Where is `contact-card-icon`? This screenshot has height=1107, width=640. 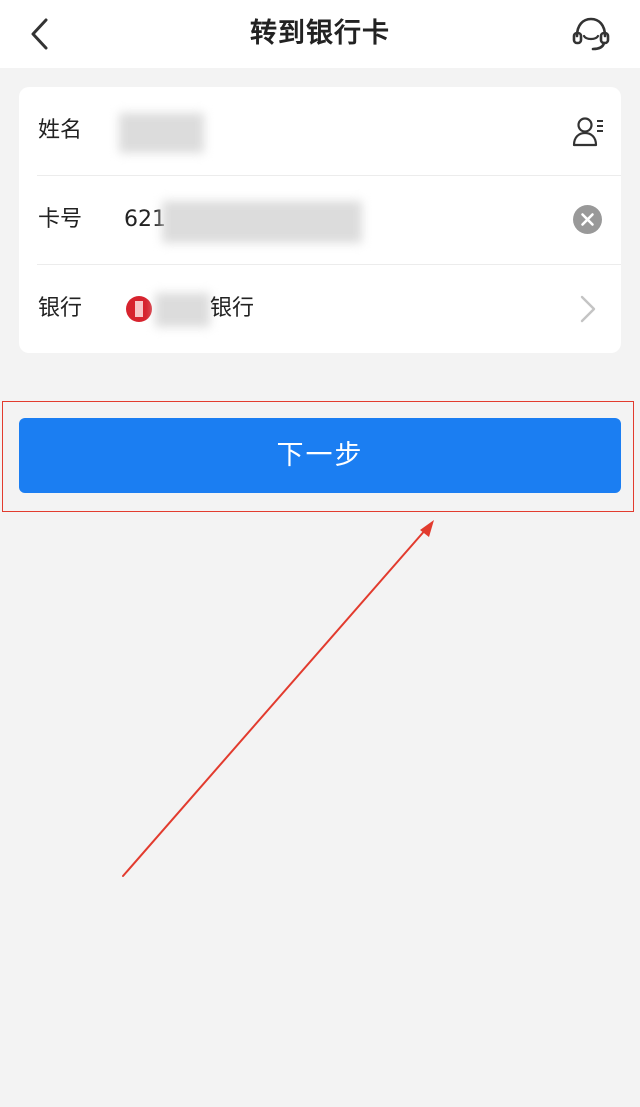
contact-card-icon is located at coordinates (587, 132).